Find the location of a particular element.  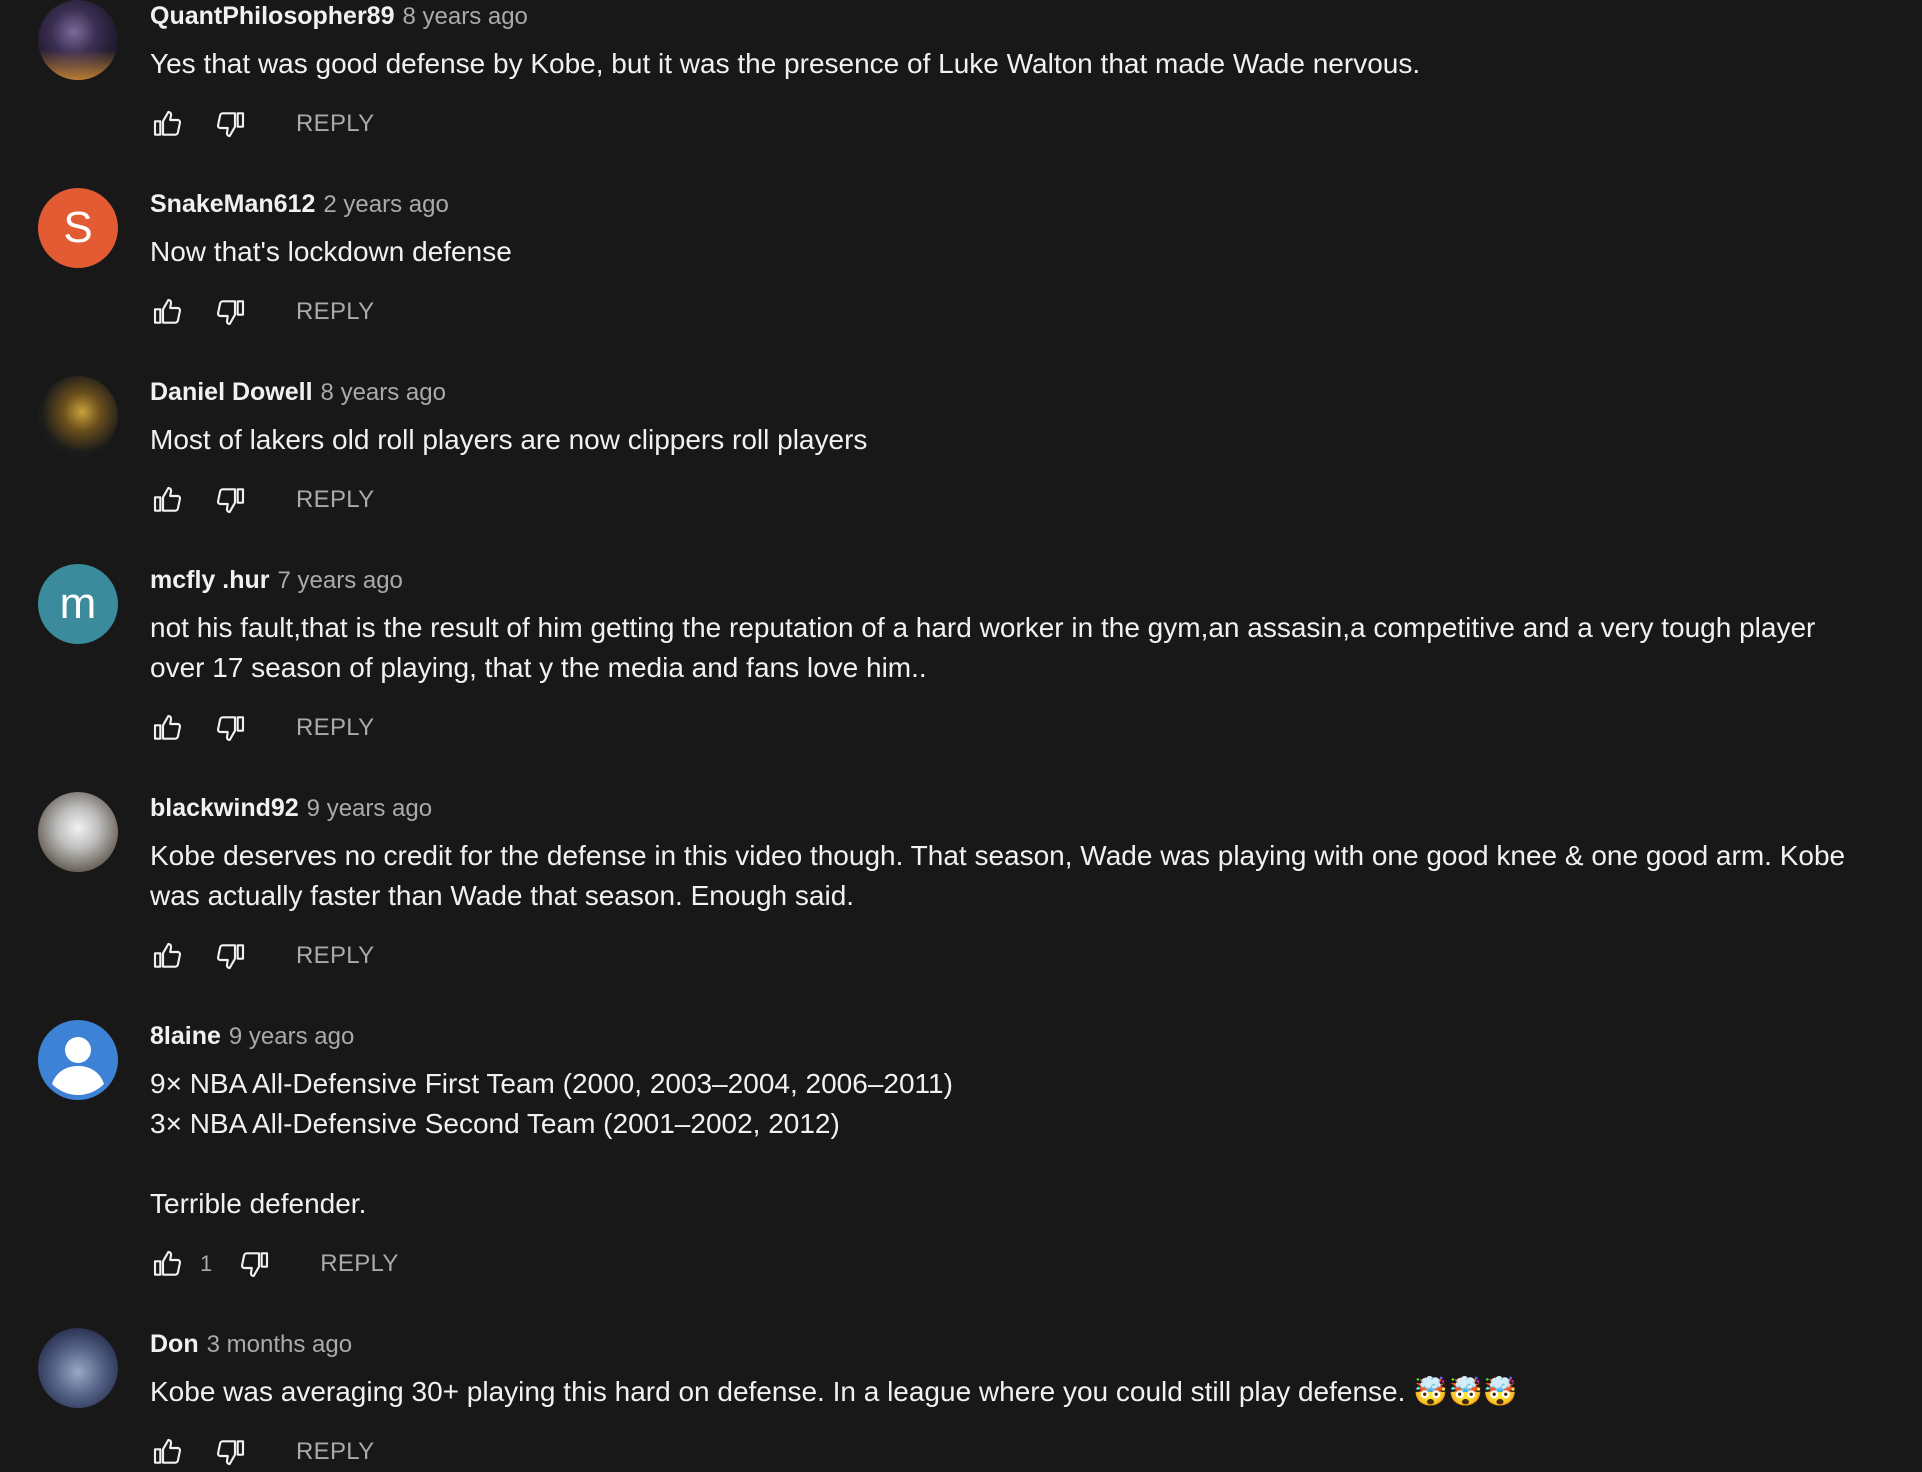

comment-author: blackwind92 is located at coordinates (224, 808).